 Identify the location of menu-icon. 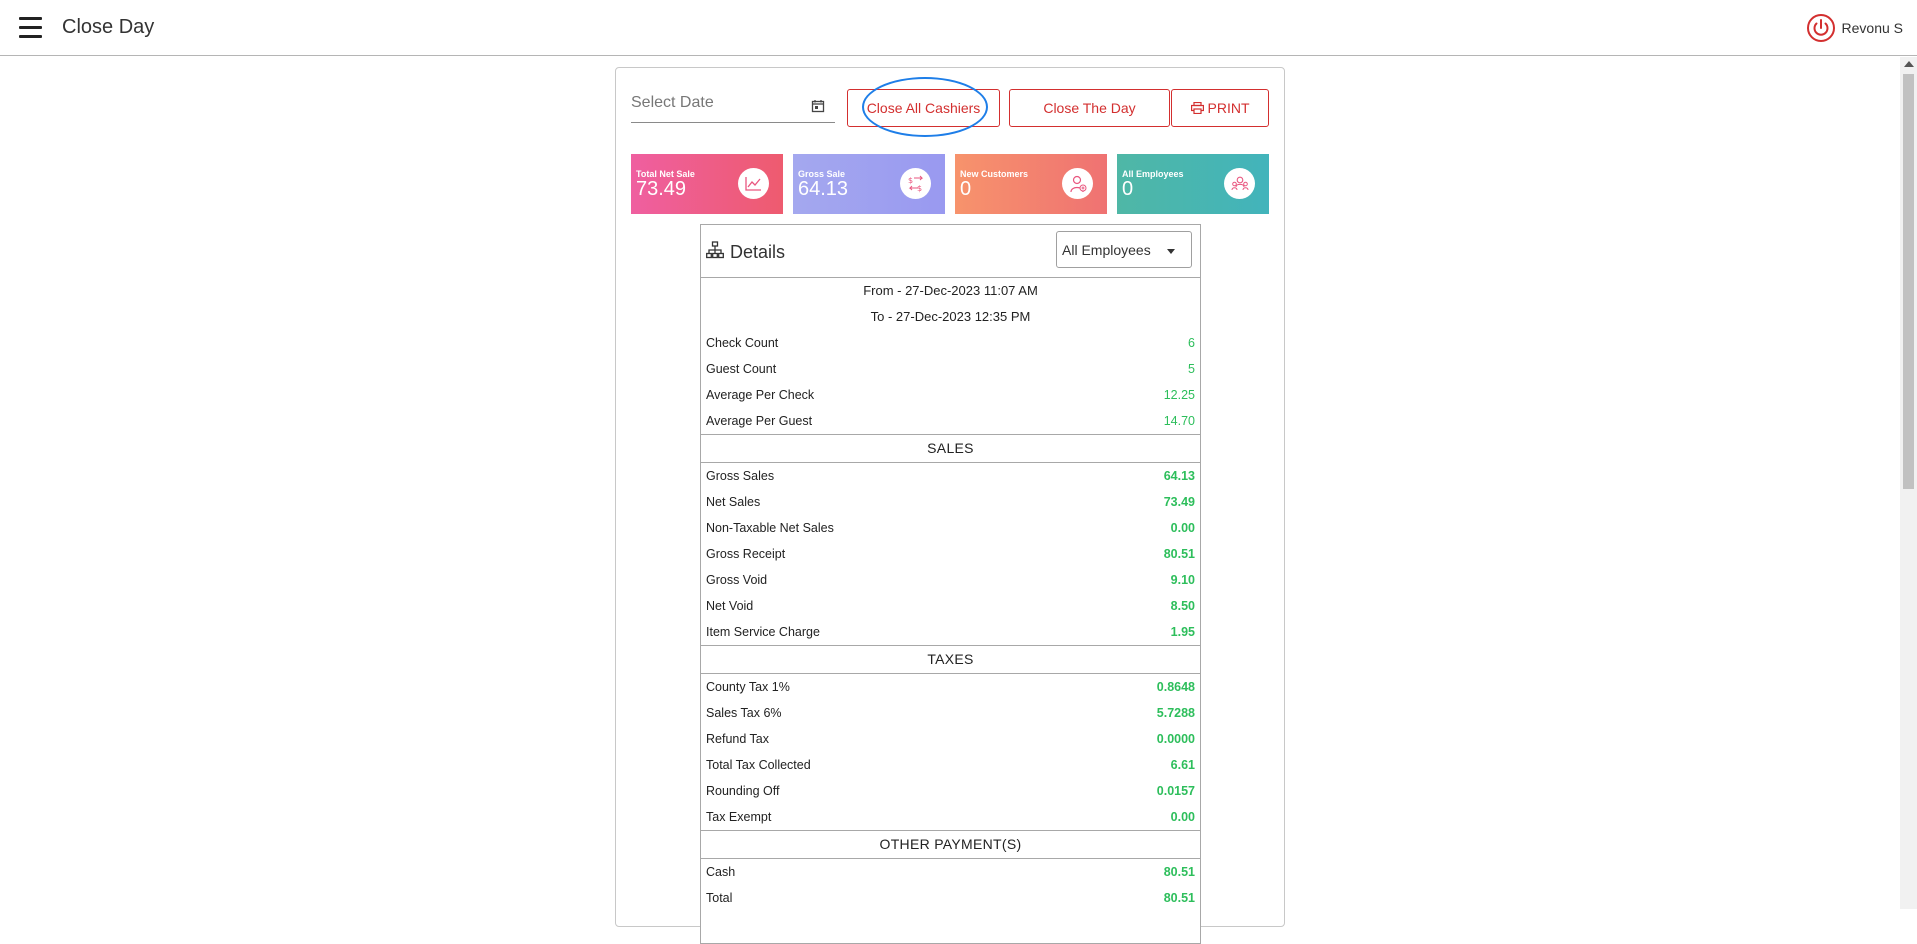
(30, 28).